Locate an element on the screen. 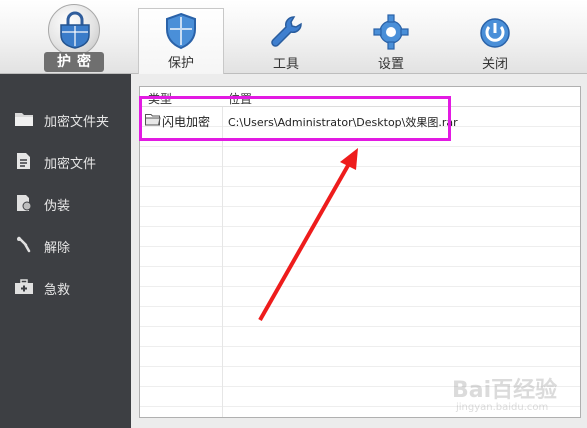  sidebar-item-label: 加密文件夹 is located at coordinates (77, 122).